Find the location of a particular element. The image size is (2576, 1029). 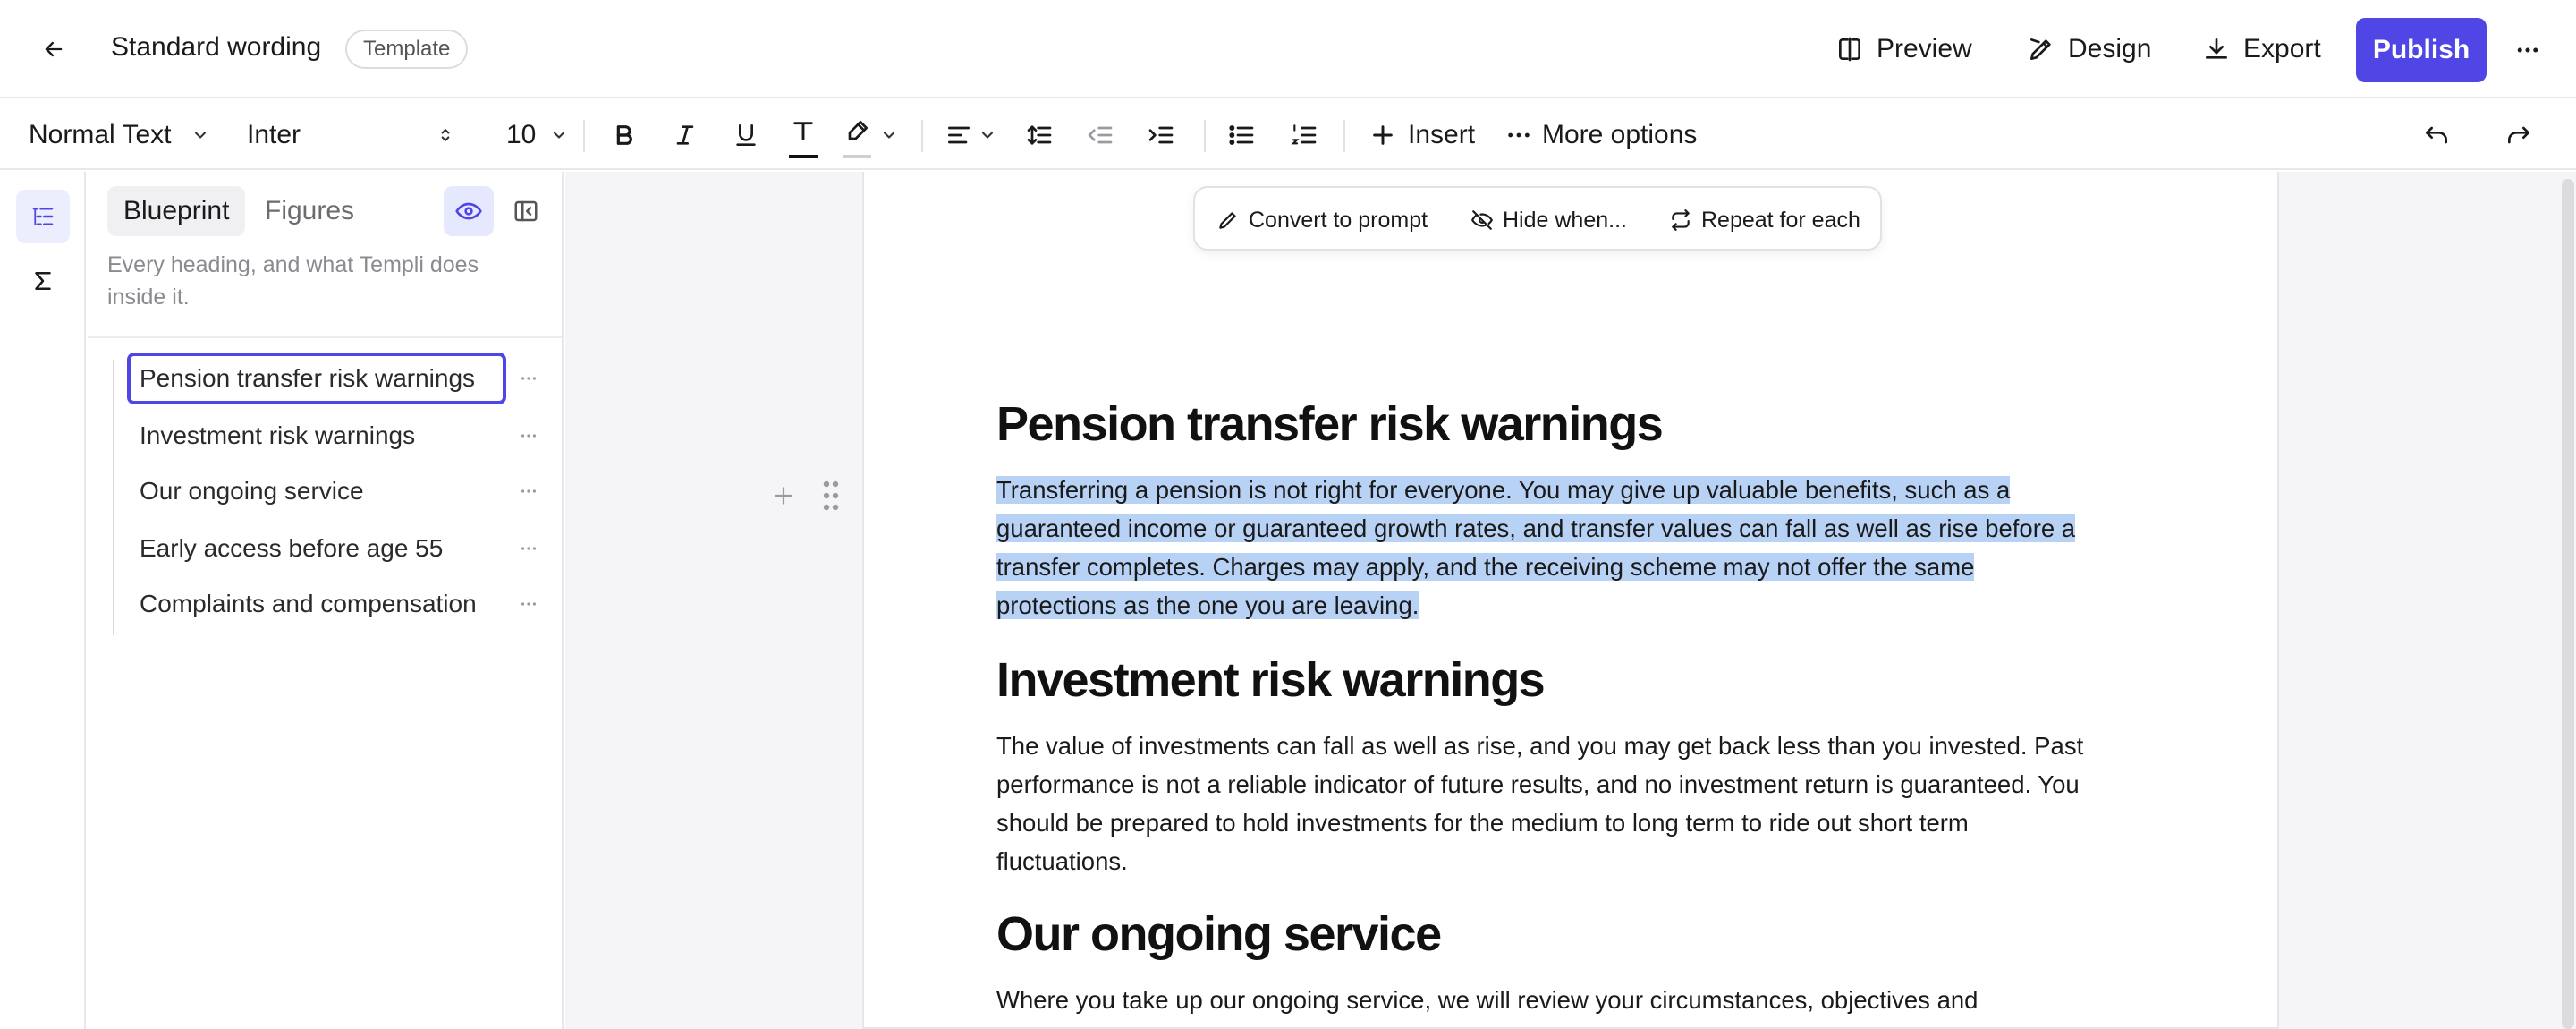

font-size-value: 10 is located at coordinates (521, 134).